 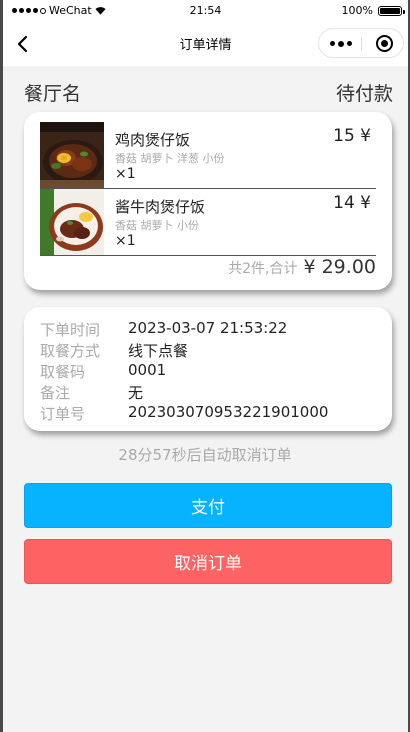 What do you see at coordinates (136, 393) in the screenshot?
I see `info-value: 无` at bounding box center [136, 393].